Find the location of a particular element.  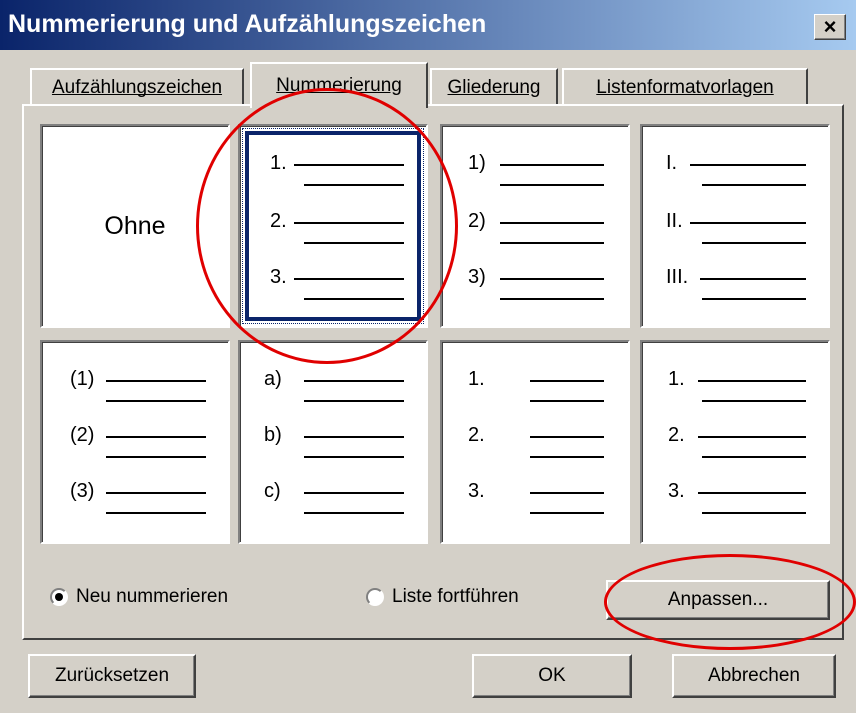

reset-button: Zurücksetzen is located at coordinates (112, 676).